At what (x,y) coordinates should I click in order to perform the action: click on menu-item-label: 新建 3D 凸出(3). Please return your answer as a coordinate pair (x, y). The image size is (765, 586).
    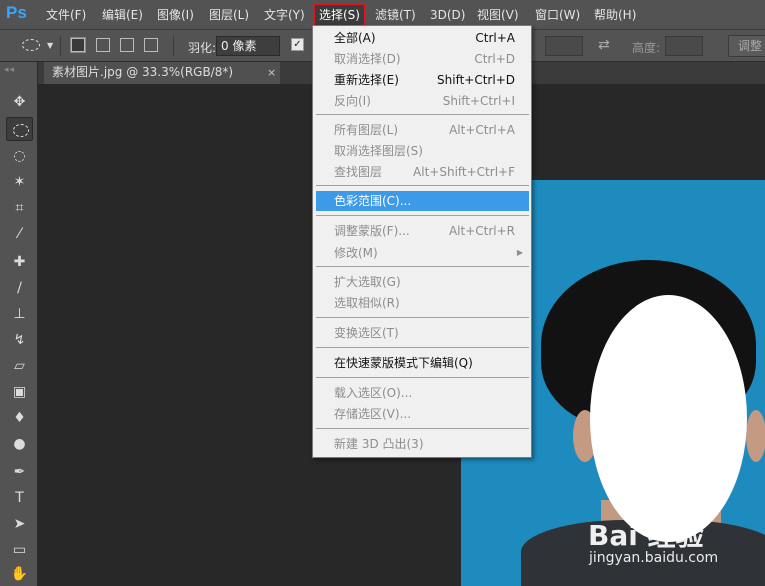
    Looking at the image, I should click on (379, 444).